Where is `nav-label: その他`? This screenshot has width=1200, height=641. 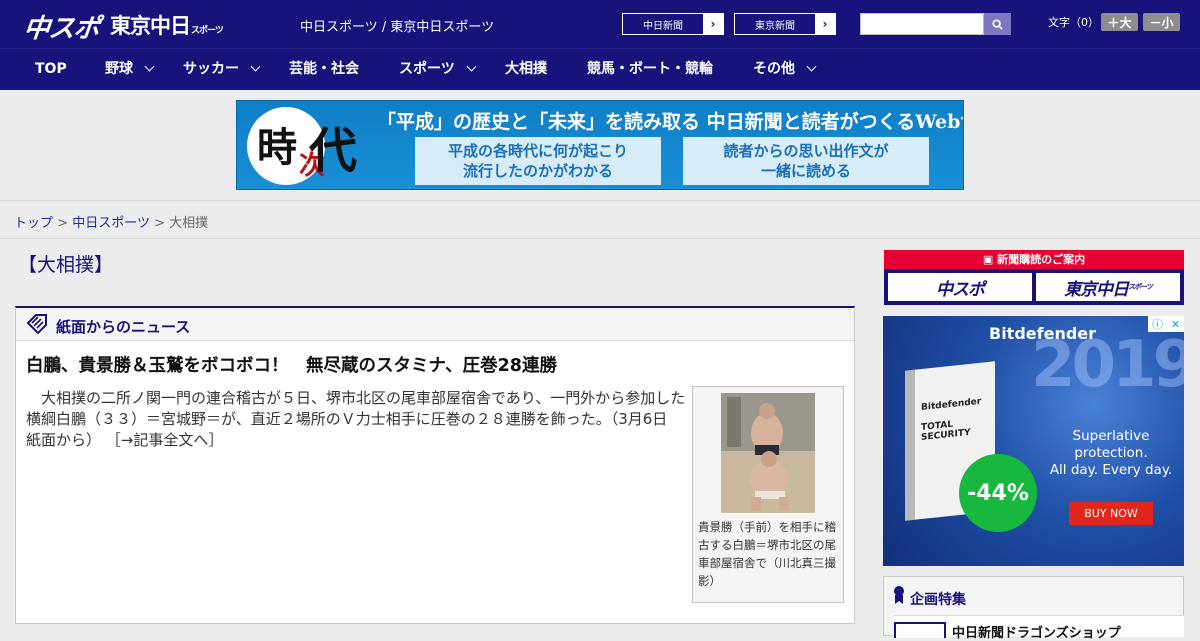
nav-label: その他 is located at coordinates (774, 69).